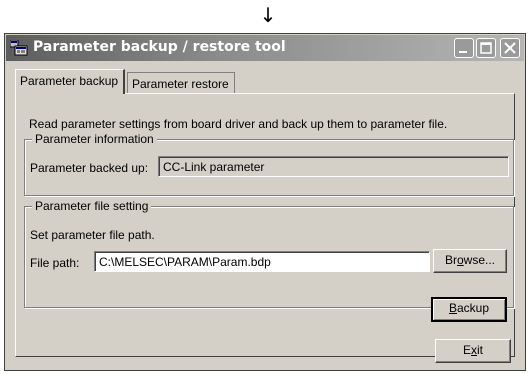  I want to click on window-title: Parameter backup / restore tool, so click(159, 47).